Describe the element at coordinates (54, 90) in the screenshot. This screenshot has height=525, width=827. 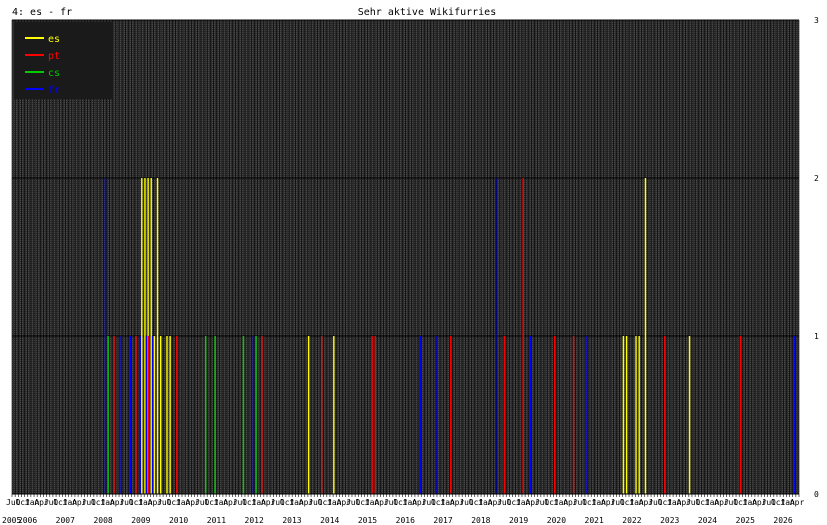
I see `legend-label-fr: fr` at that location.